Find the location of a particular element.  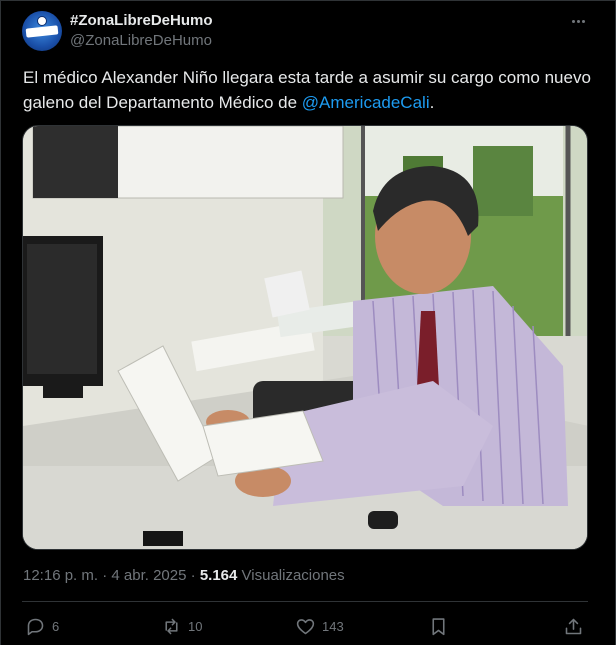

repost-count: 10 is located at coordinates (195, 626).